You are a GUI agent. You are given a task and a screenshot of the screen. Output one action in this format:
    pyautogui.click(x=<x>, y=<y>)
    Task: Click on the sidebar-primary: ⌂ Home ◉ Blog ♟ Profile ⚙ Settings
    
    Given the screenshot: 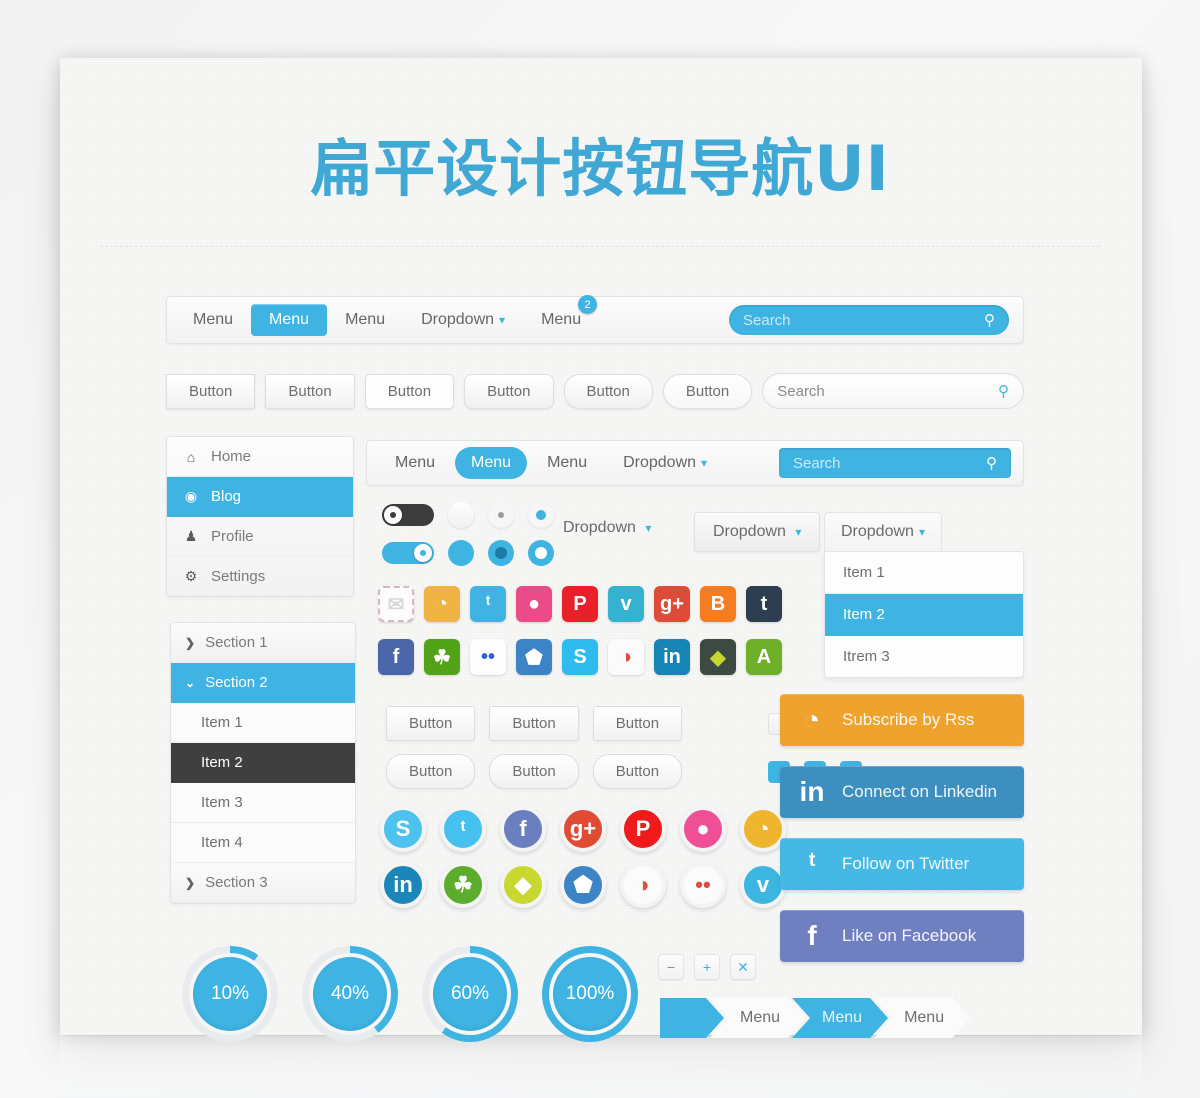 What is the action you would take?
    pyautogui.click(x=260, y=516)
    